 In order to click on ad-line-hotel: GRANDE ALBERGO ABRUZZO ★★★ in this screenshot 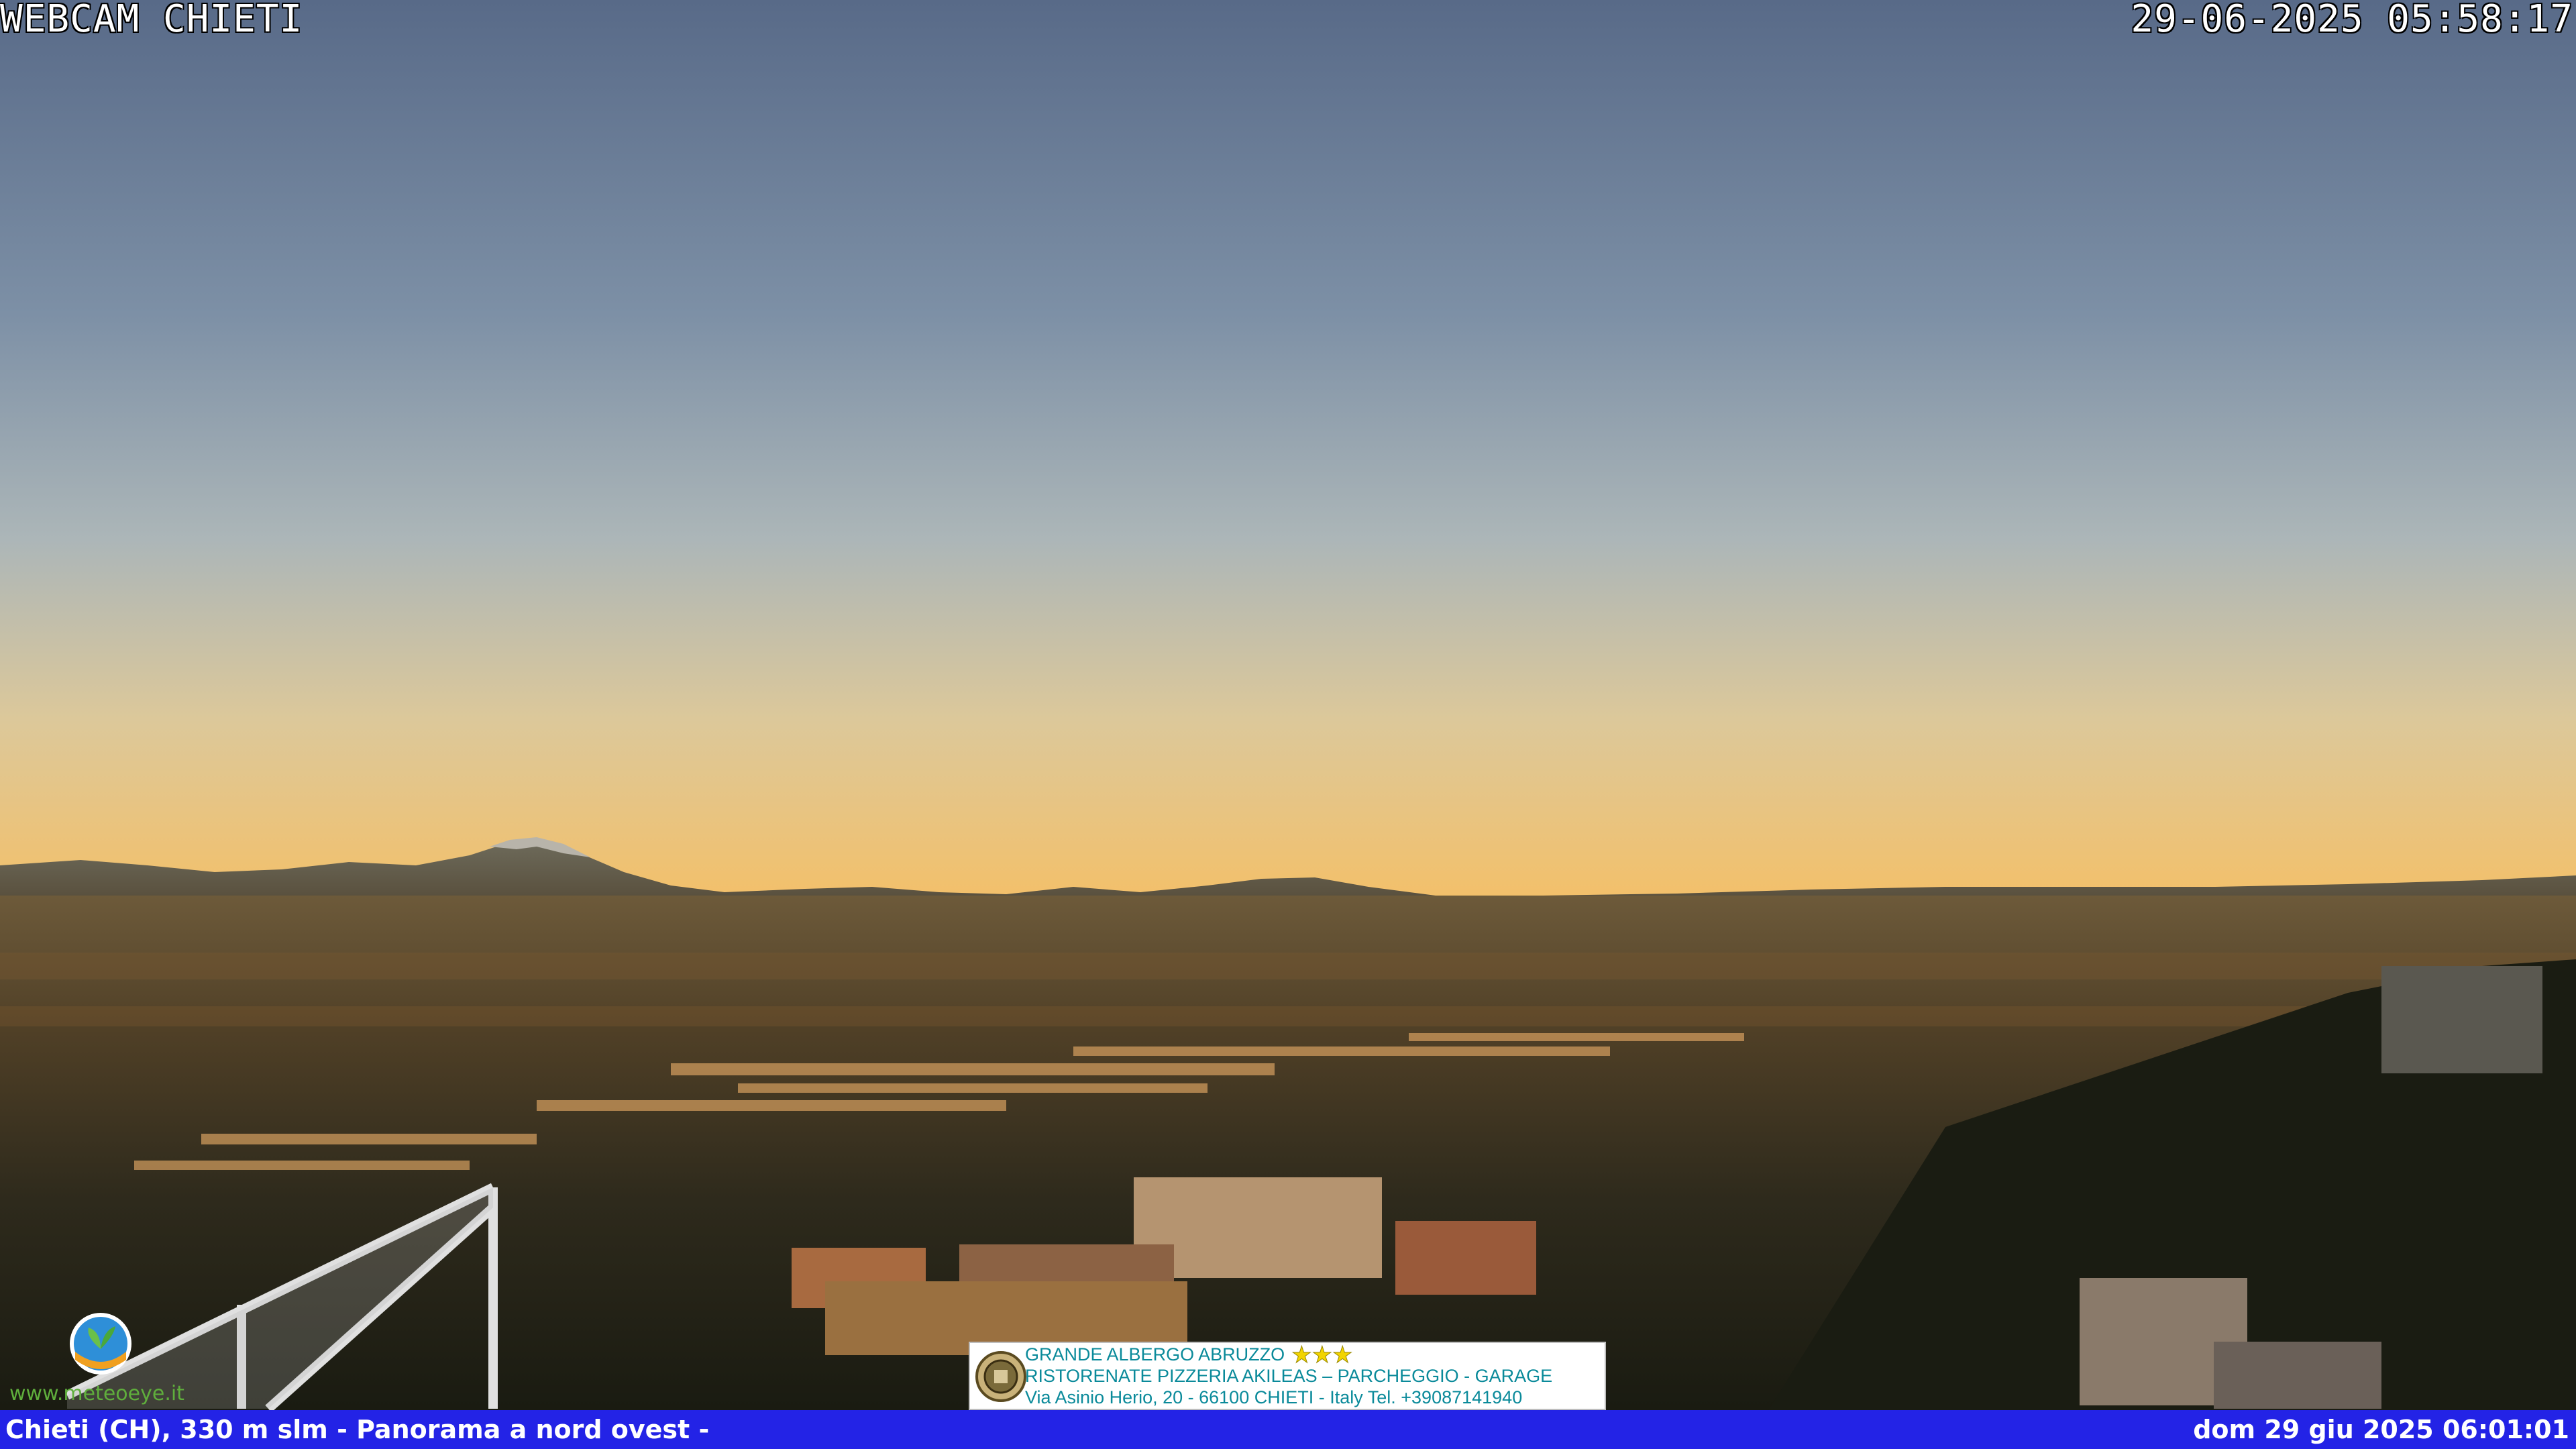, I will do `click(1189, 1355)`.